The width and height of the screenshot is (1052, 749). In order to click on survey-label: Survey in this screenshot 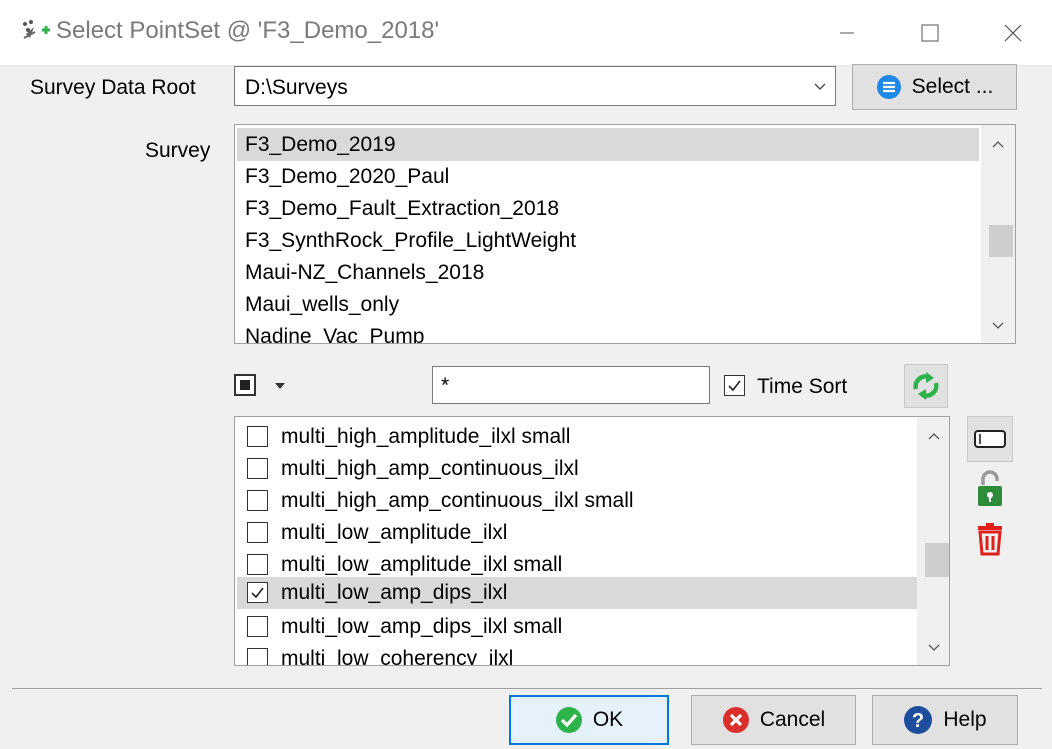, I will do `click(178, 150)`.